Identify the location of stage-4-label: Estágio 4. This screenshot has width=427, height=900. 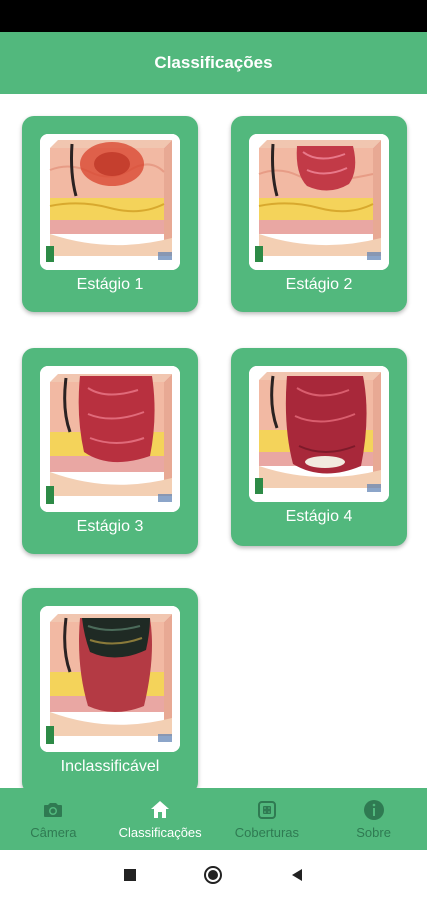
(319, 516).